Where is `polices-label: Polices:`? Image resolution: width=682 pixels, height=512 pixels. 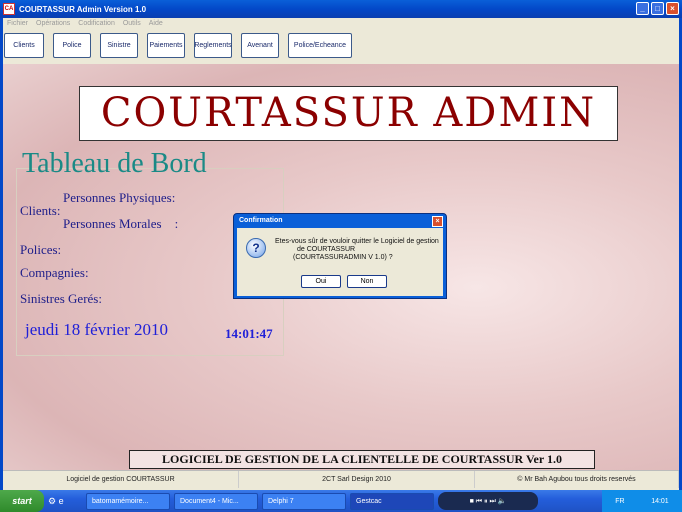 polices-label: Polices: is located at coordinates (41, 249).